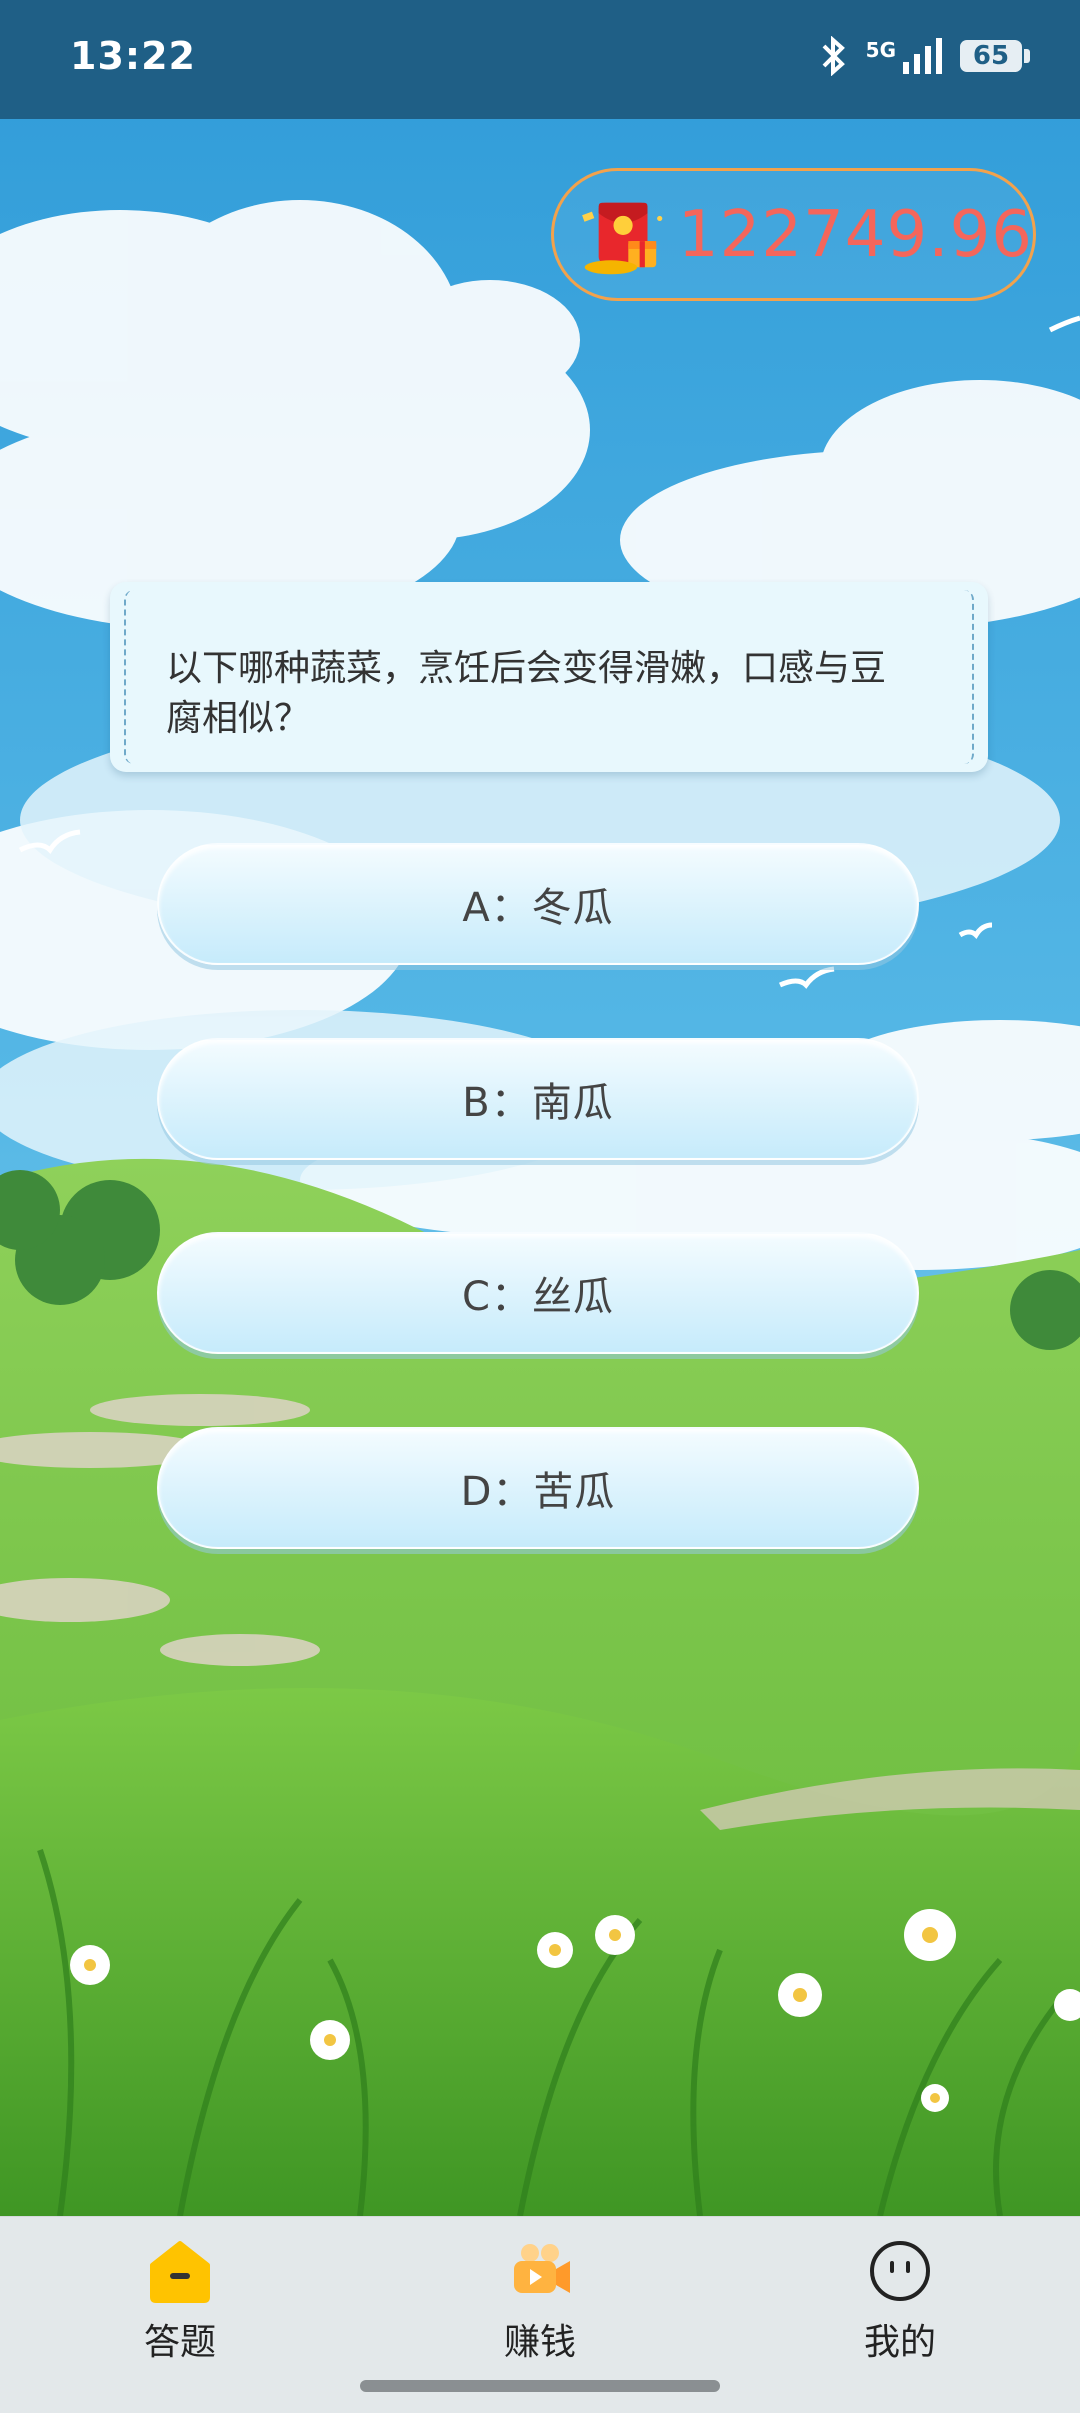 Image resolution: width=1080 pixels, height=2413 pixels. Describe the element at coordinates (539, 2342) in the screenshot. I see `nav-label: 赚钱` at that location.